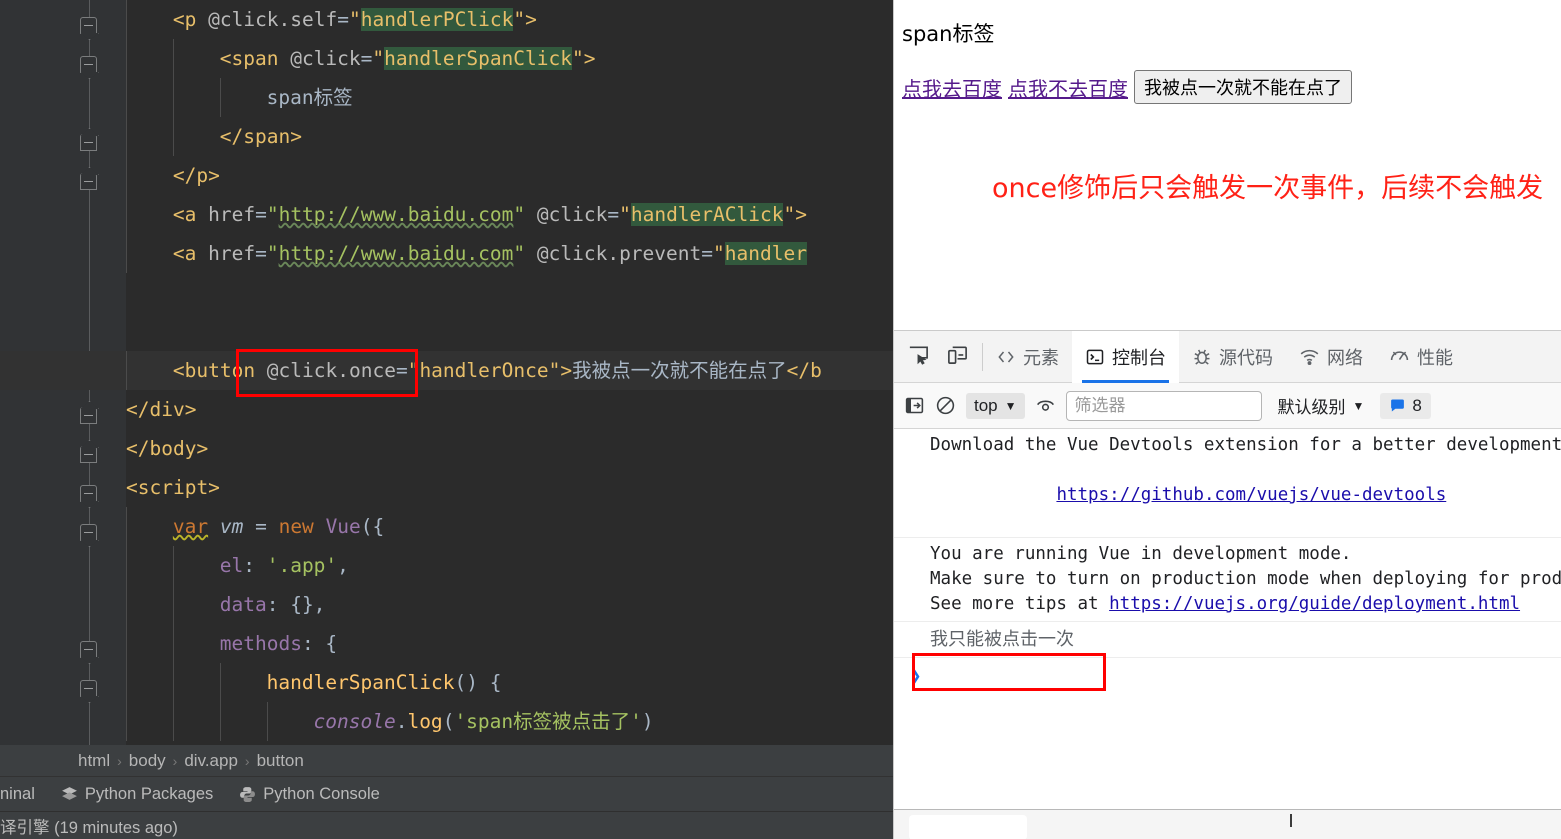  I want to click on toolwindow-python-packages: Python Packages, so click(137, 794).